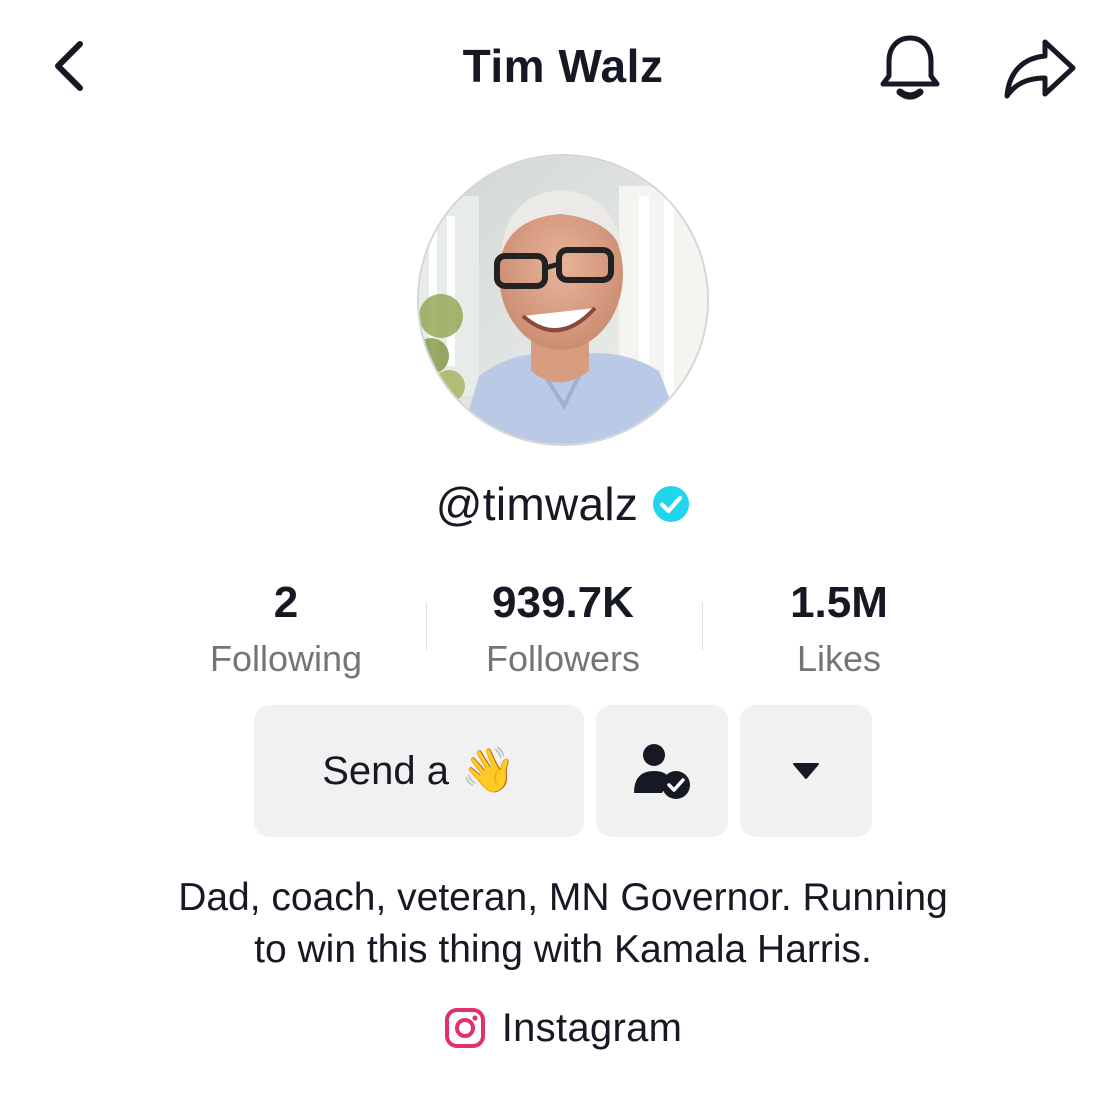 This screenshot has height=1112, width=1112. I want to click on share-button, so click(1040, 68).